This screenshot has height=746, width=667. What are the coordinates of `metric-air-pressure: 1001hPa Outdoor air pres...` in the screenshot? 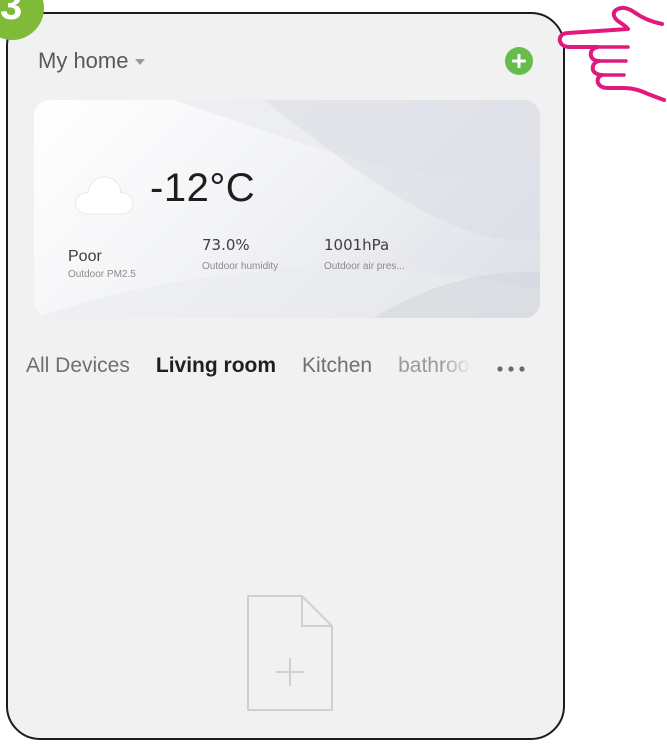 It's located at (364, 254).